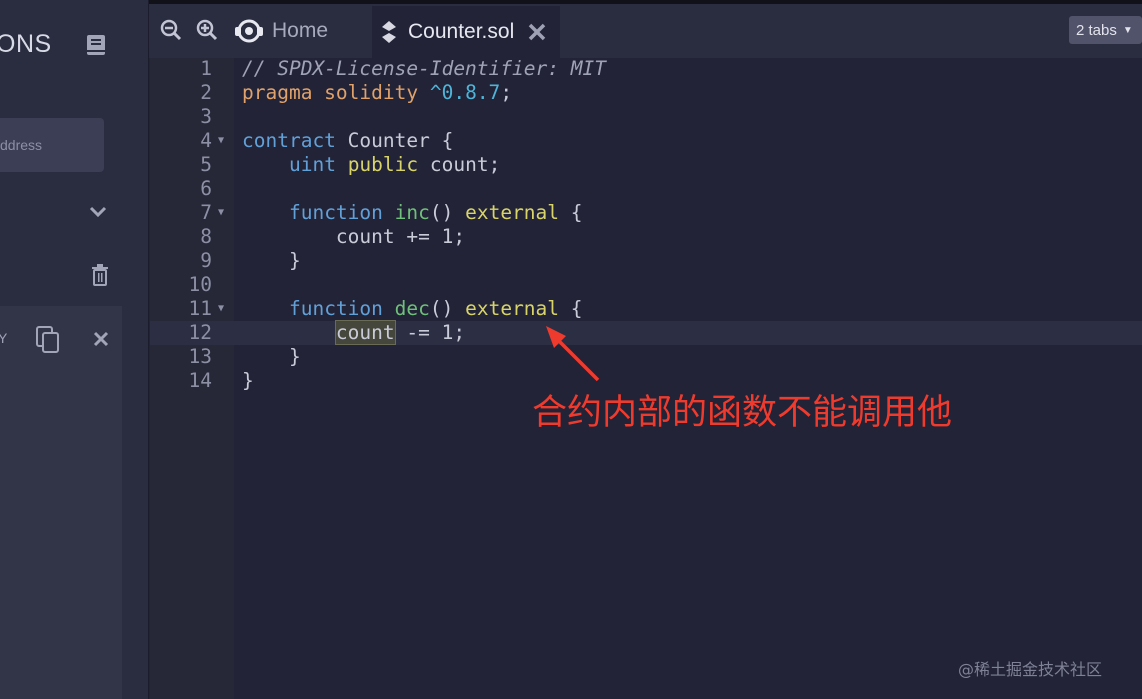 This screenshot has height=699, width=1142. I want to click on line-number: 14, so click(200, 380).